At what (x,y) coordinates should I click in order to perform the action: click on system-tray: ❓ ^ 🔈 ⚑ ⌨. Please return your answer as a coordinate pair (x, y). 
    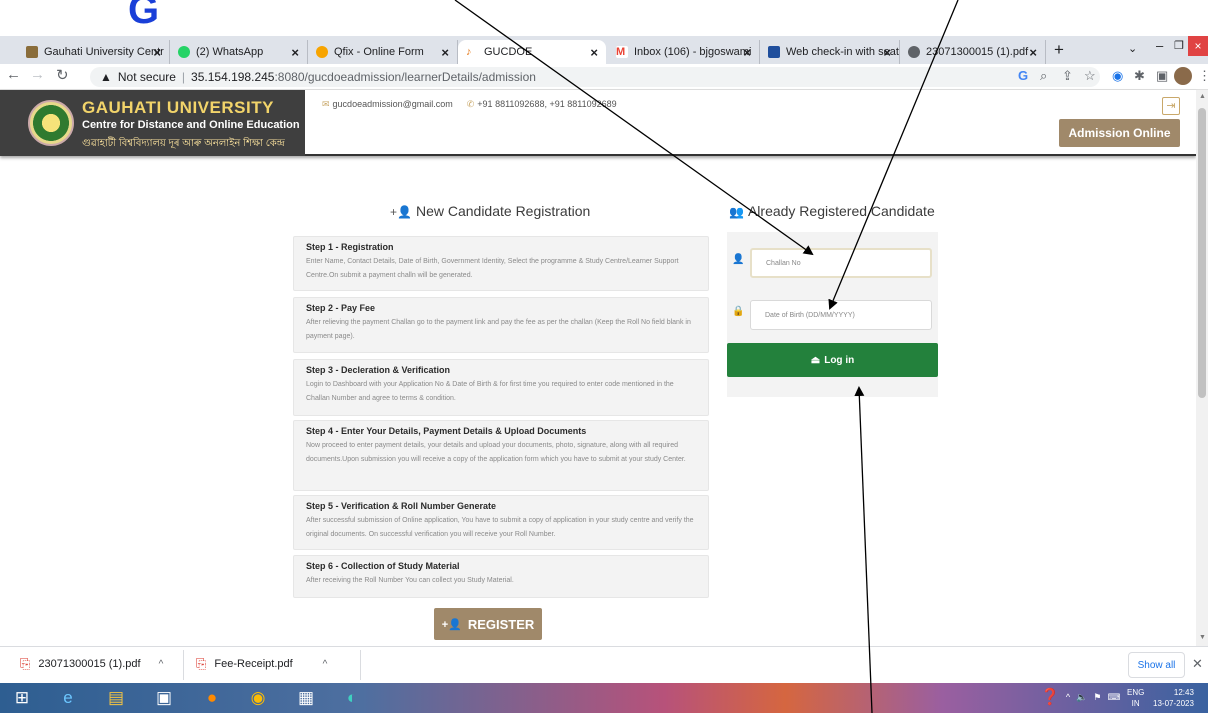
    Looking at the image, I should click on (1080, 697).